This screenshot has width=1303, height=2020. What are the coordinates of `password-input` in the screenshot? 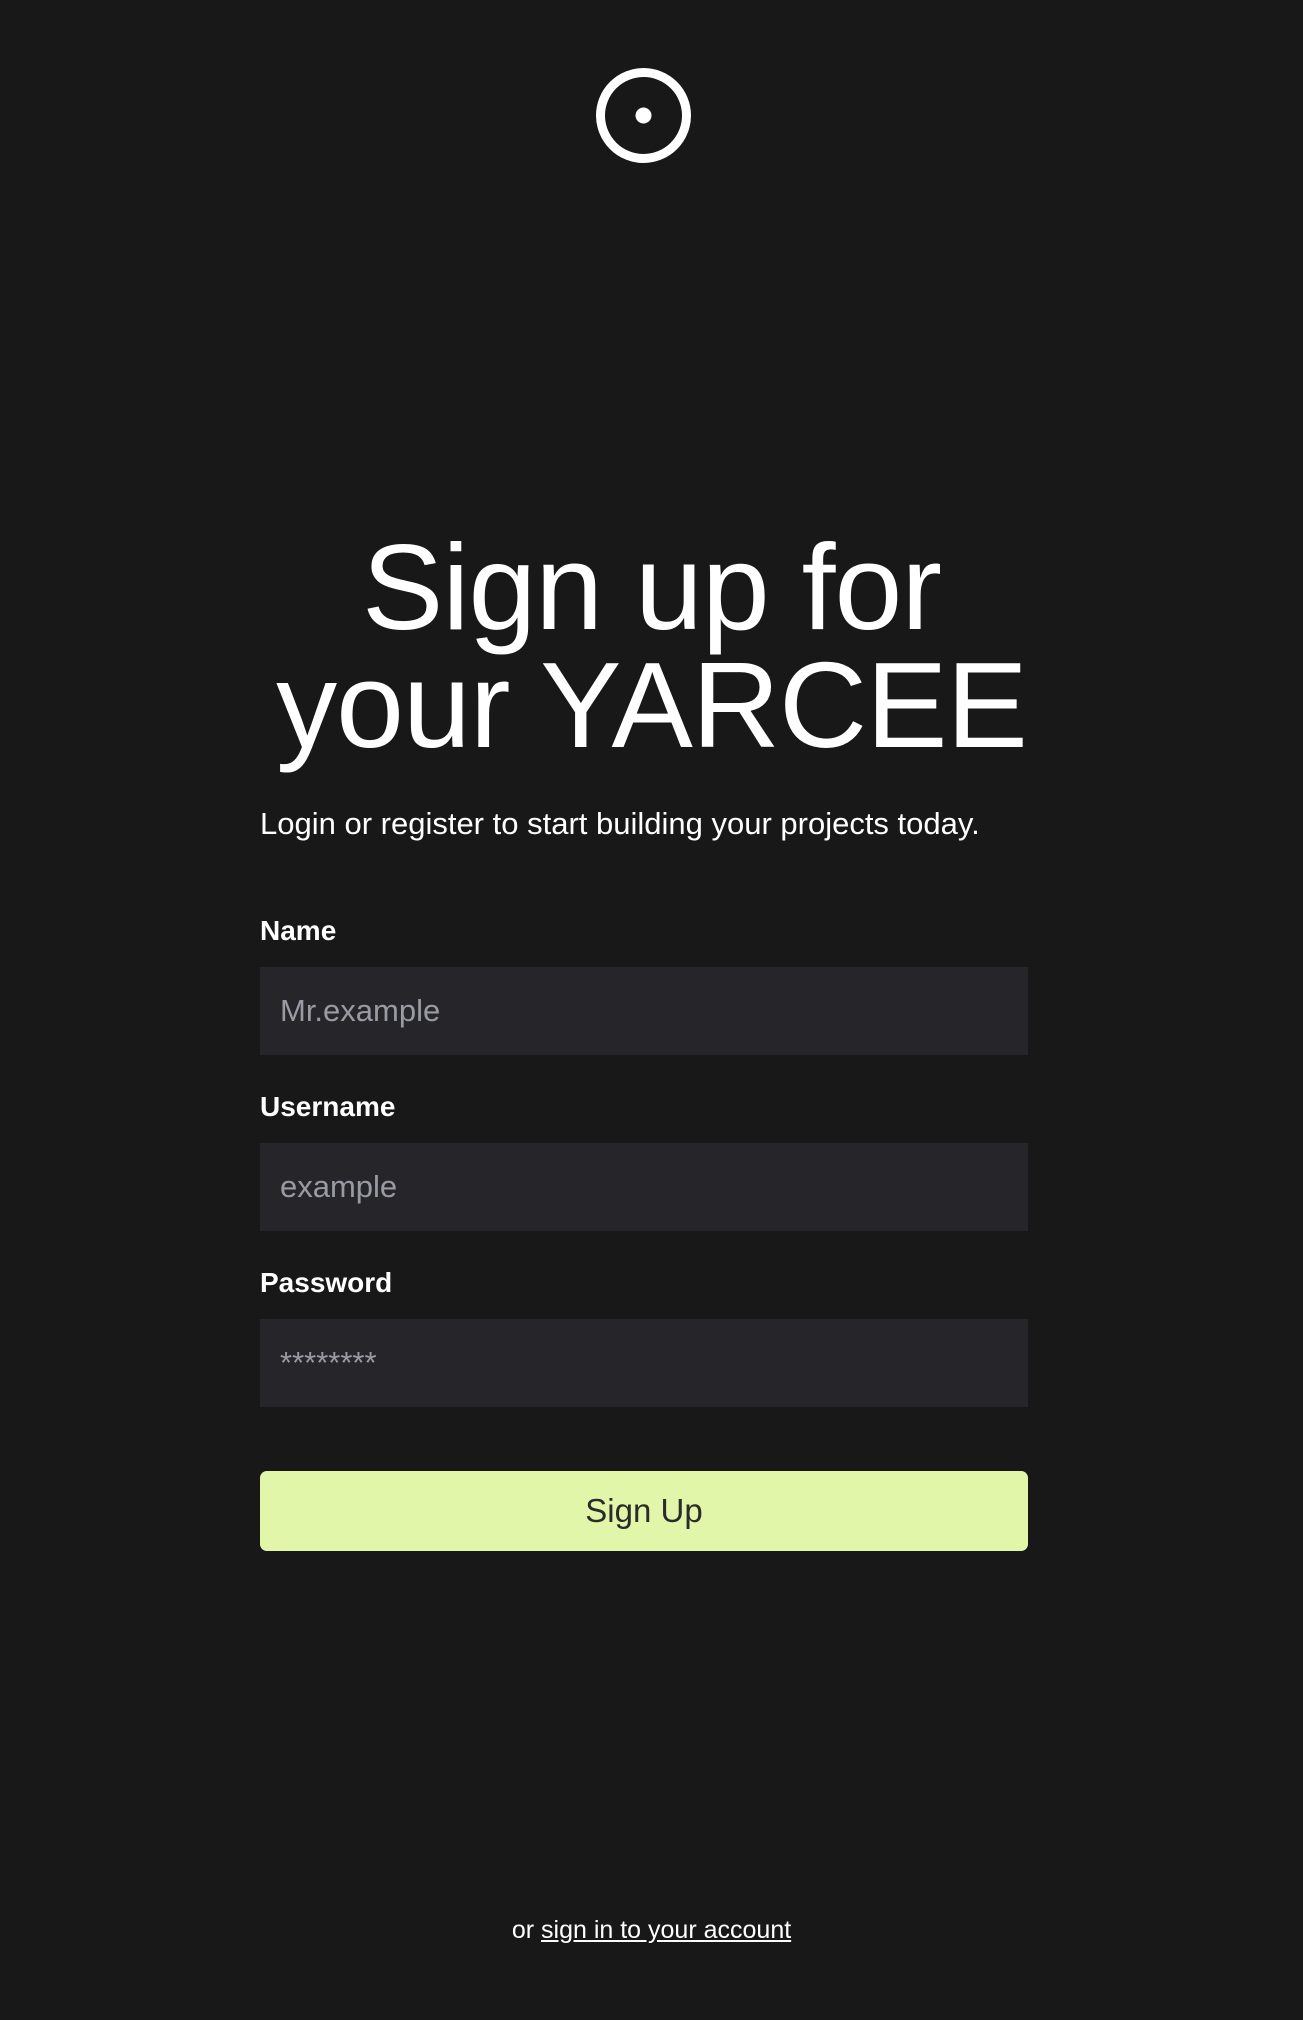 It's located at (644, 1363).